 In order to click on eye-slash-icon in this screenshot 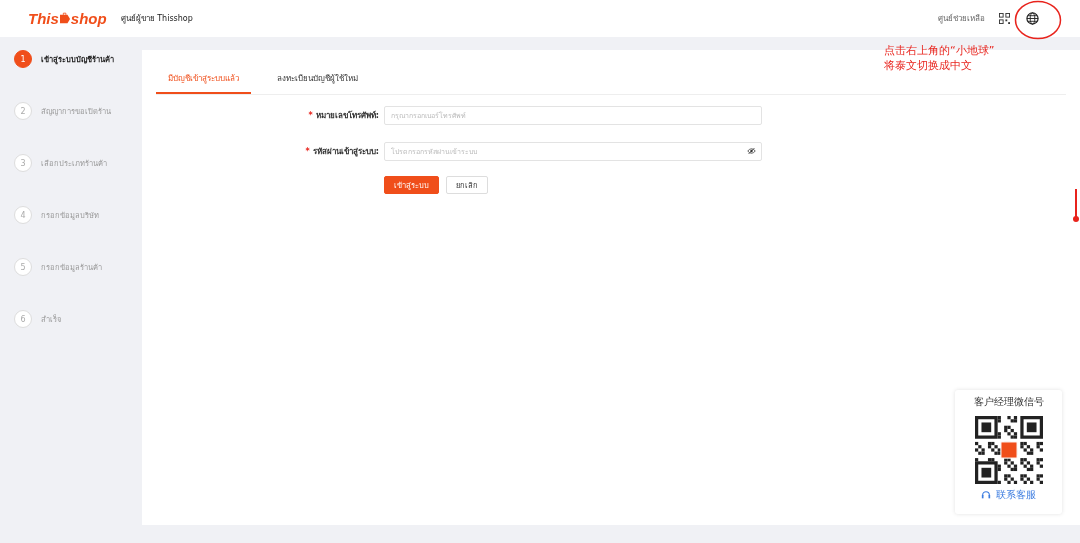, I will do `click(751, 151)`.